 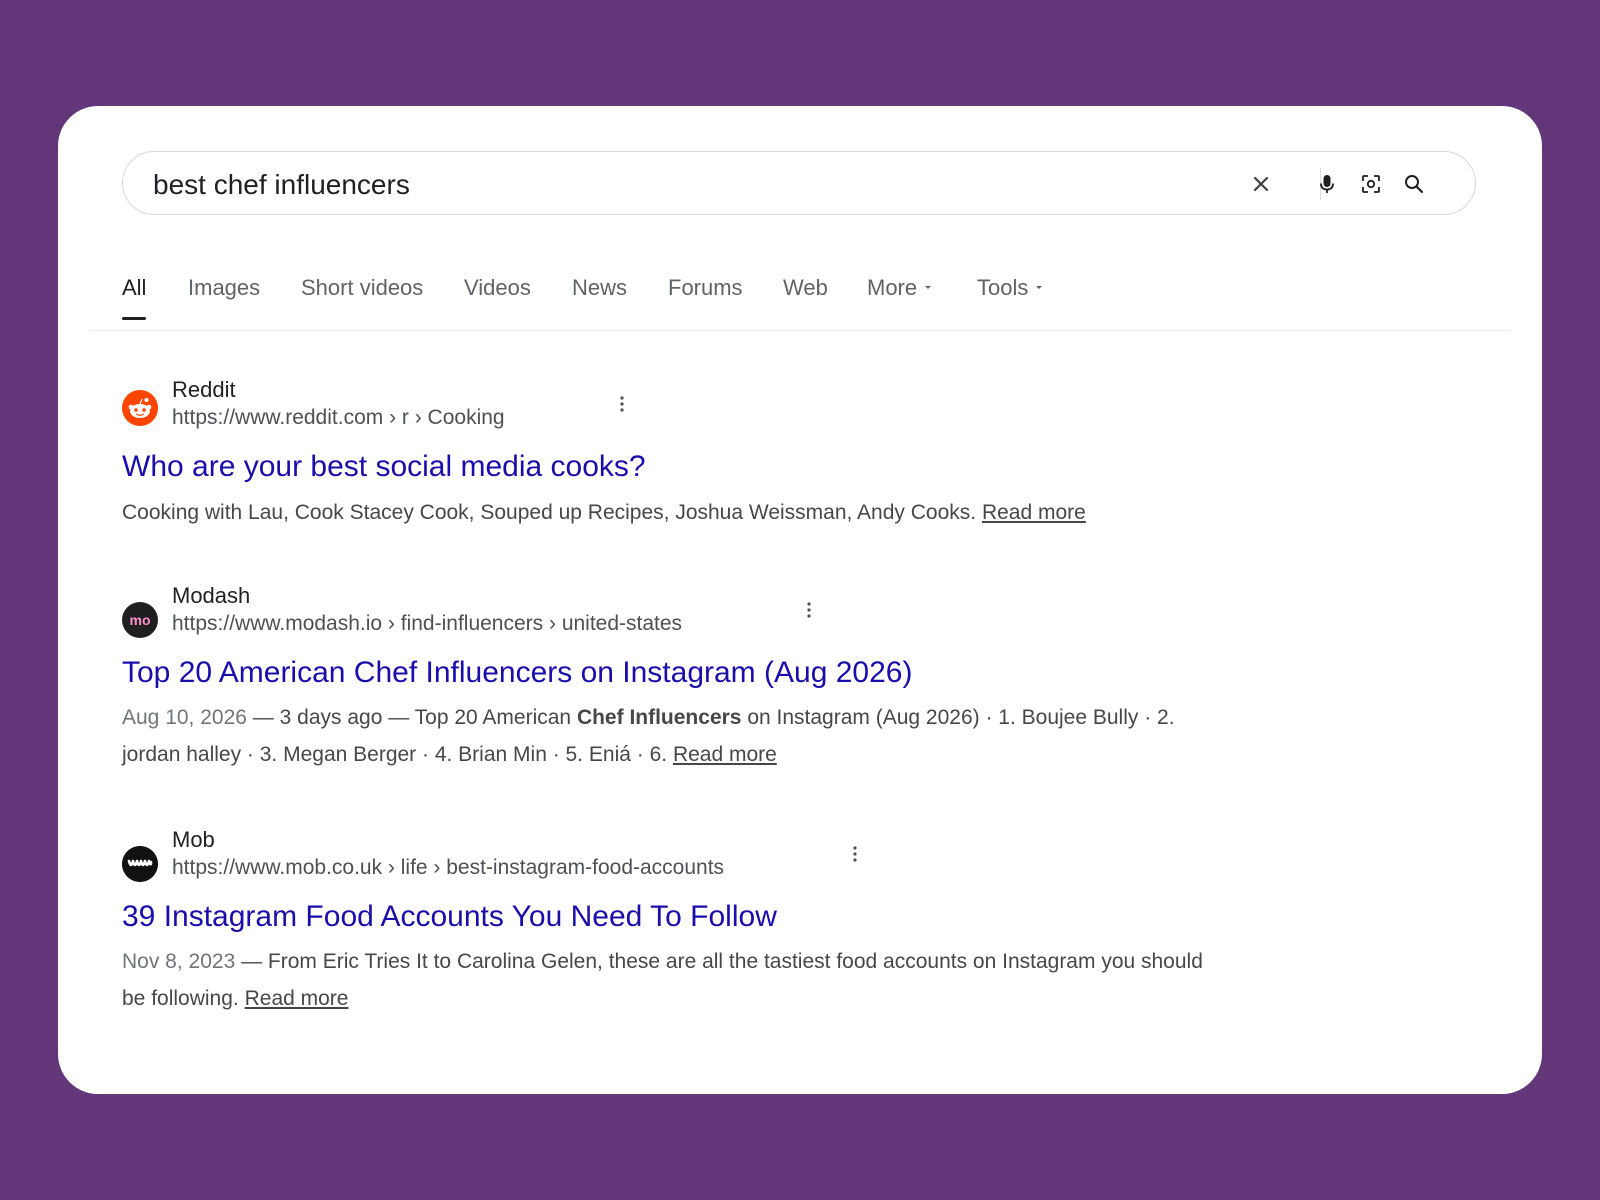 What do you see at coordinates (140, 620) in the screenshot?
I see `modash-logo-icon: mo` at bounding box center [140, 620].